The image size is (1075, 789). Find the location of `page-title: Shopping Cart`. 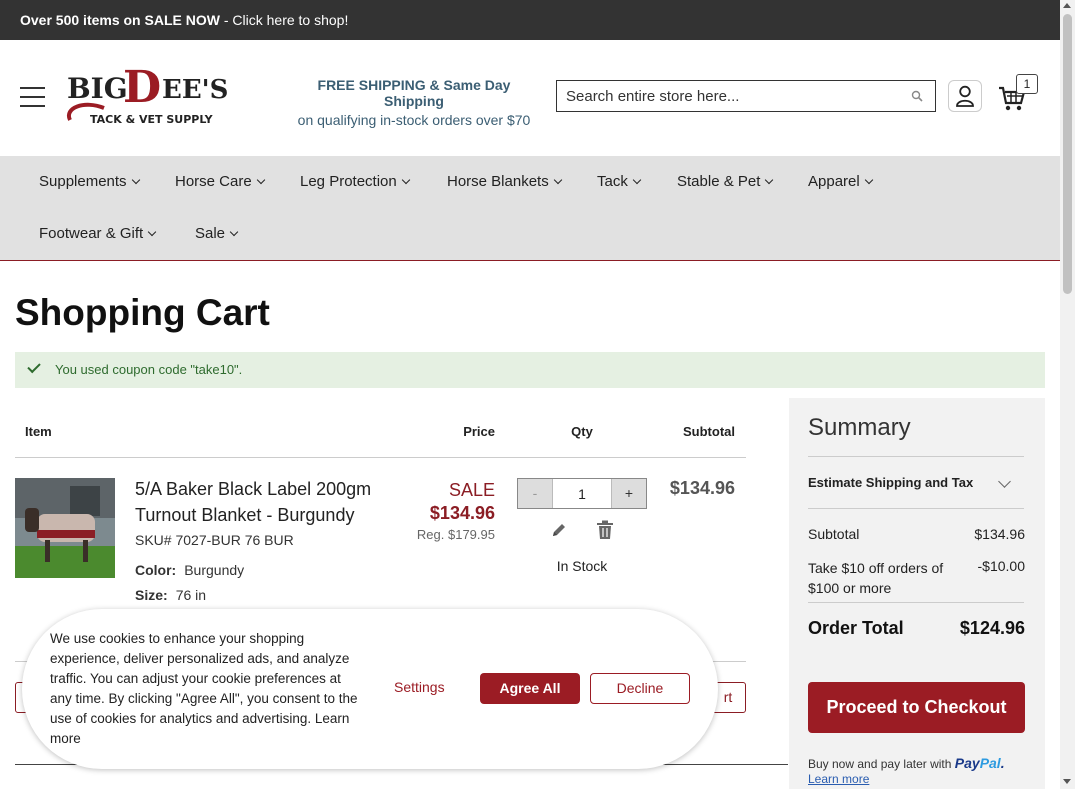

page-title: Shopping Cart is located at coordinates (142, 312).